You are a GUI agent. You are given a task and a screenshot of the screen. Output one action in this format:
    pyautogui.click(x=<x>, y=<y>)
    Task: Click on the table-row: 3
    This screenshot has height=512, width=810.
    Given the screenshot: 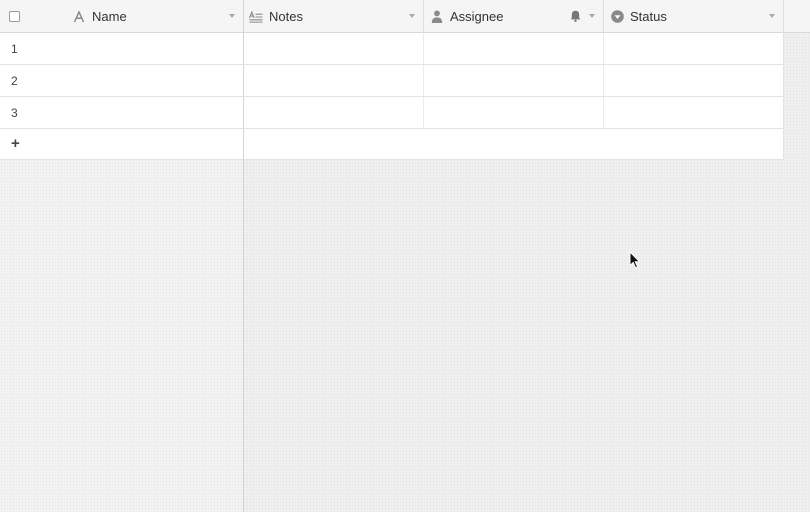 What is the action you would take?
    pyautogui.click(x=392, y=113)
    